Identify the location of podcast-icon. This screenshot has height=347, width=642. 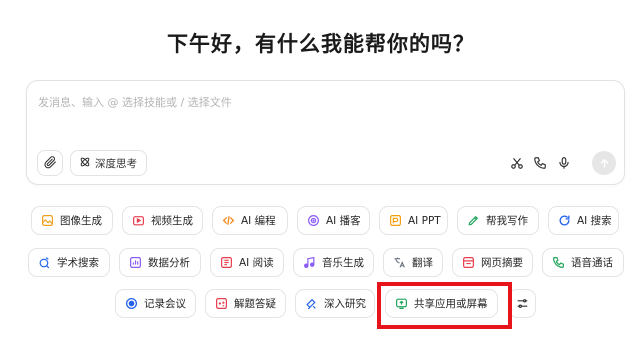
(313, 221).